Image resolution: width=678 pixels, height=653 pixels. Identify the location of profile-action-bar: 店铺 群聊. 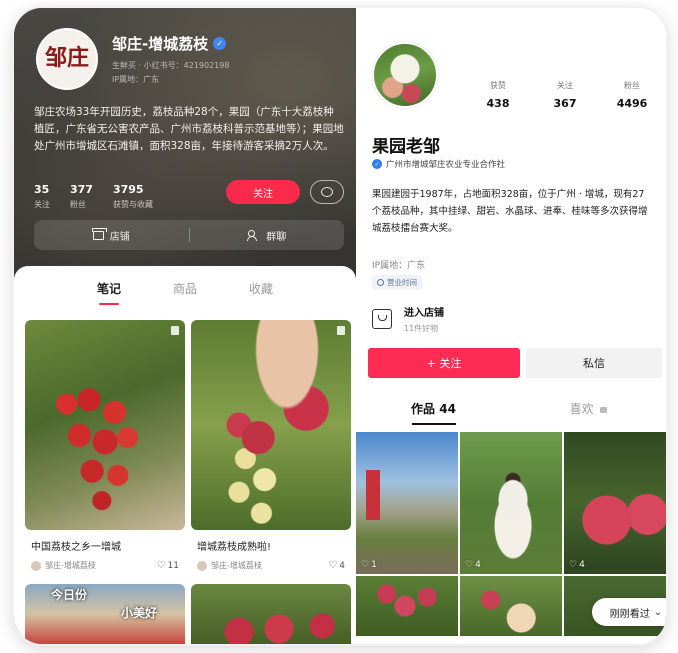
(189, 235).